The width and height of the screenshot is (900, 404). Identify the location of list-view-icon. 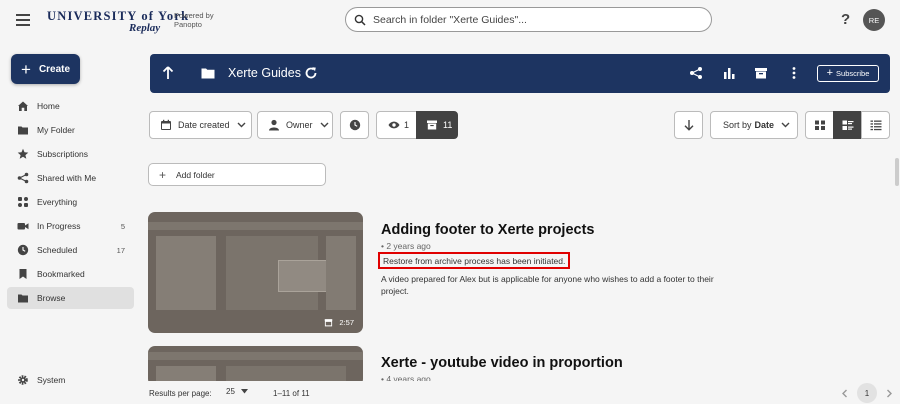
(875, 125).